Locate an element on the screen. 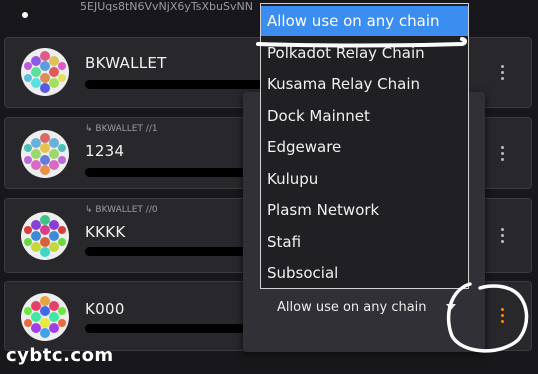 The image size is (538, 374). chain-option: Kulupu is located at coordinates (364, 179).